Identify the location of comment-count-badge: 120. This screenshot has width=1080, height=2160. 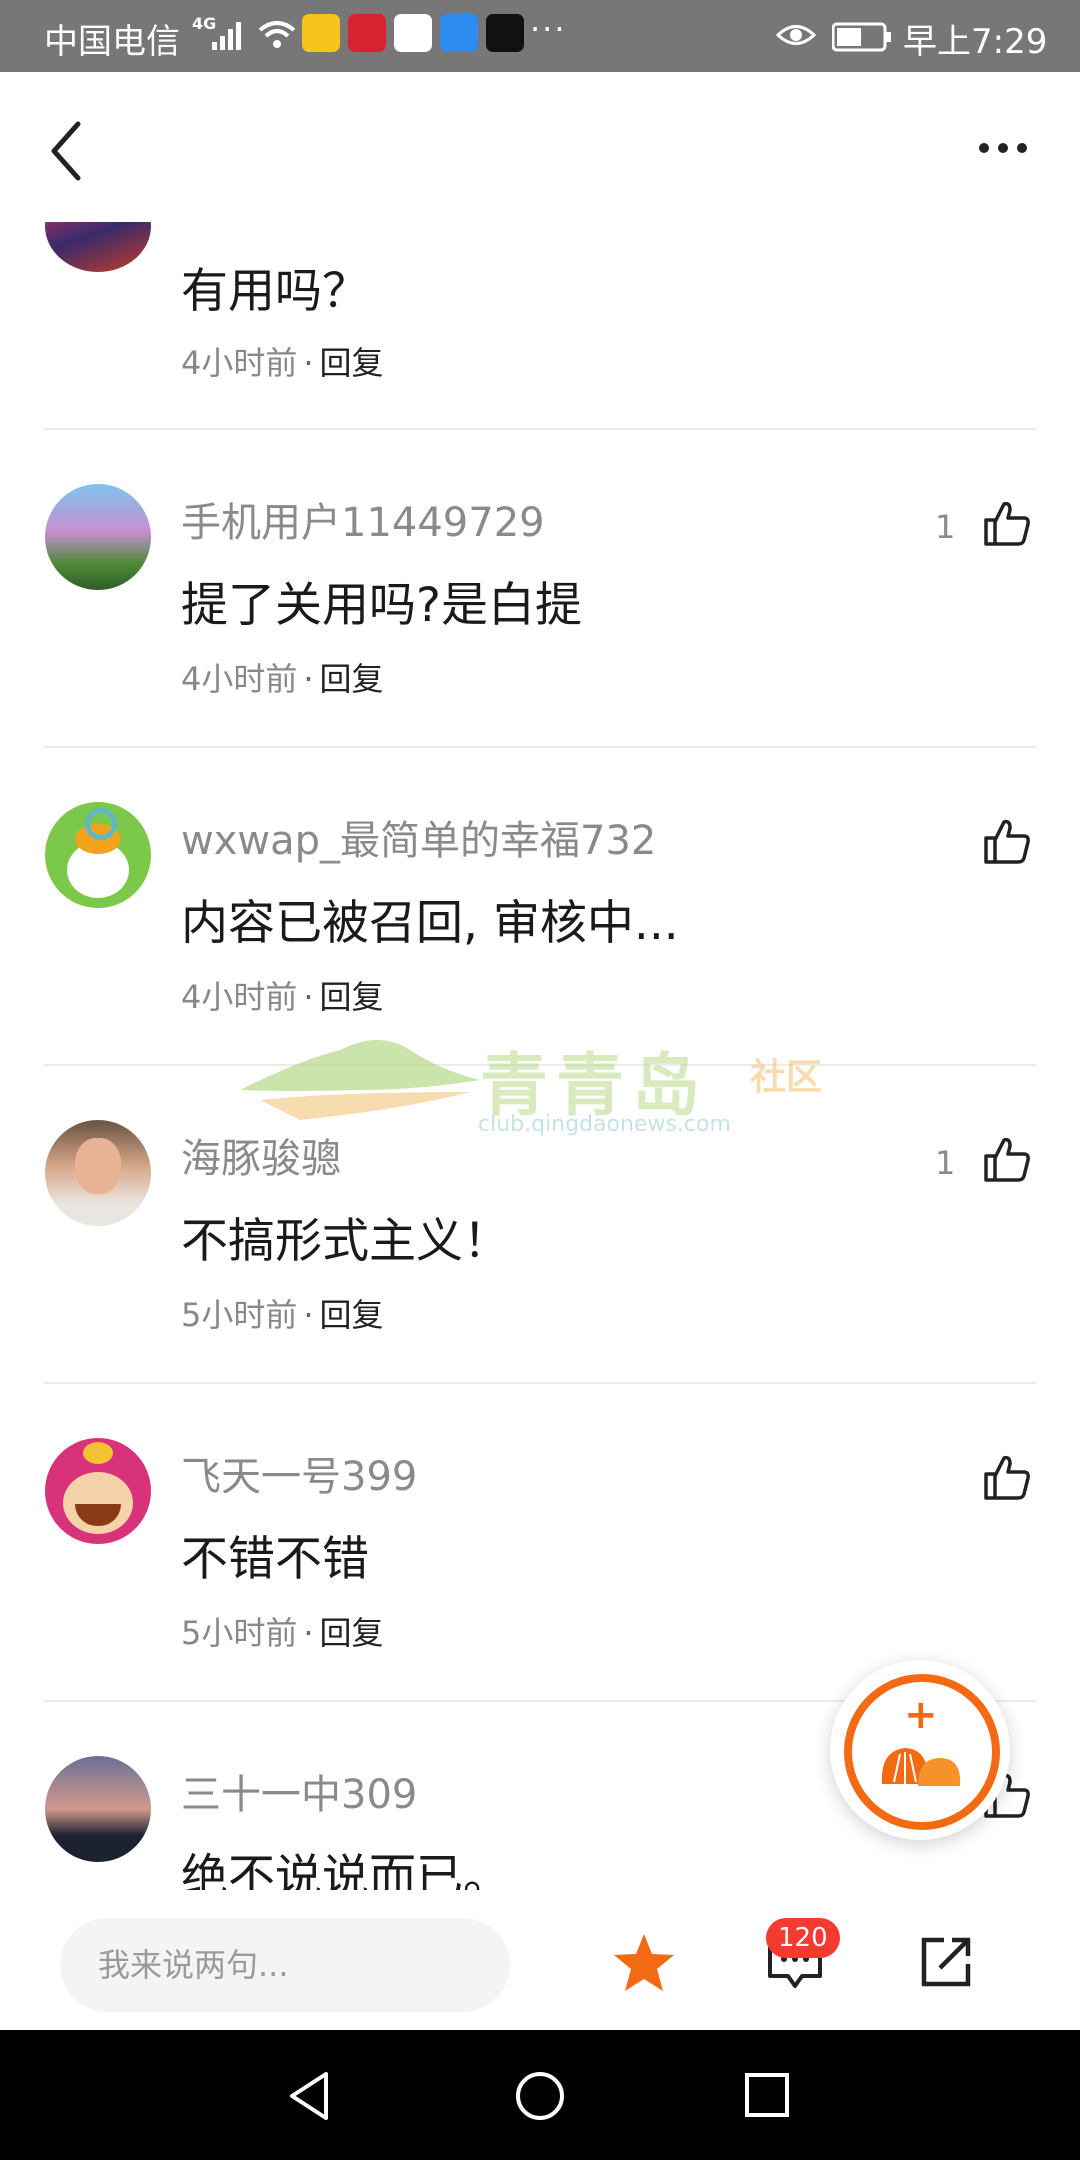
(803, 1938).